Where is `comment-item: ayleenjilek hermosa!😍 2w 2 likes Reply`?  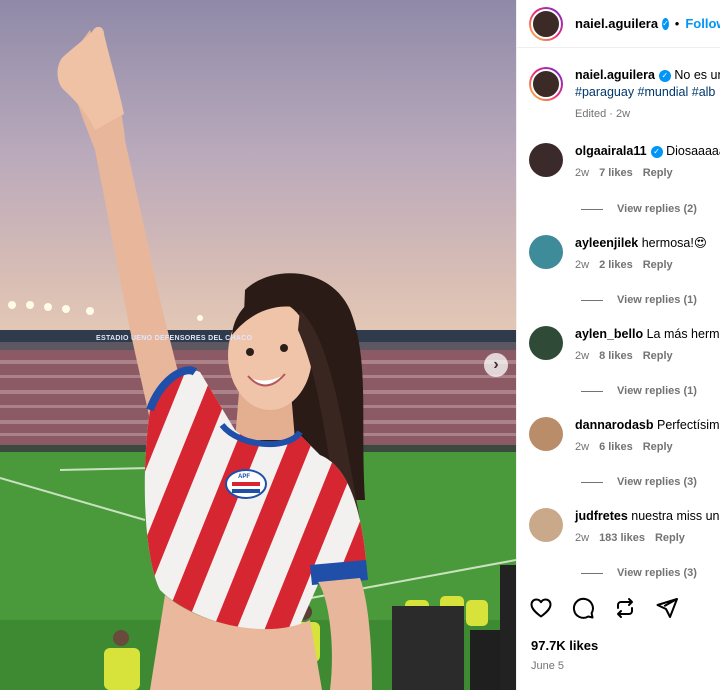 comment-item: ayleenjilek hermosa!😍 2w 2 likes Reply is located at coordinates (624, 254).